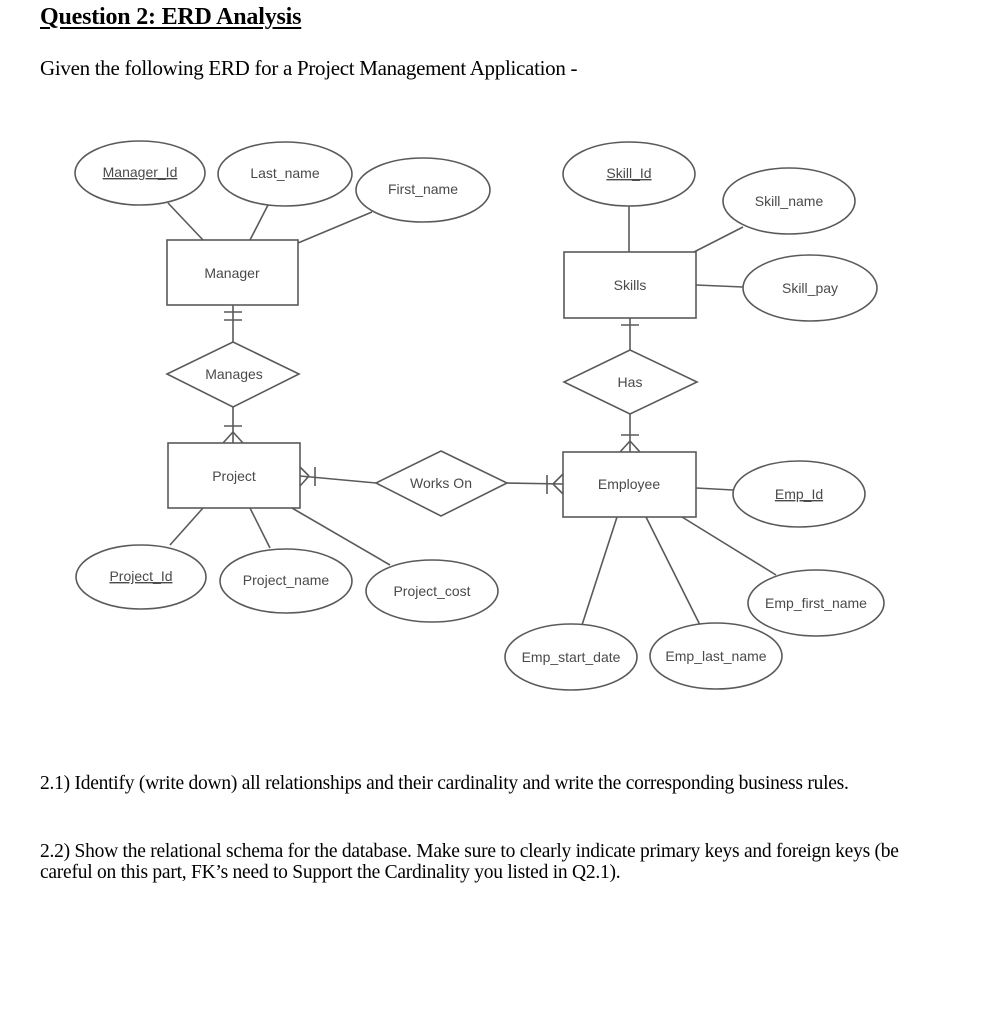 The width and height of the screenshot is (1006, 1024). I want to click on entity-project-label: Project, so click(234, 476).